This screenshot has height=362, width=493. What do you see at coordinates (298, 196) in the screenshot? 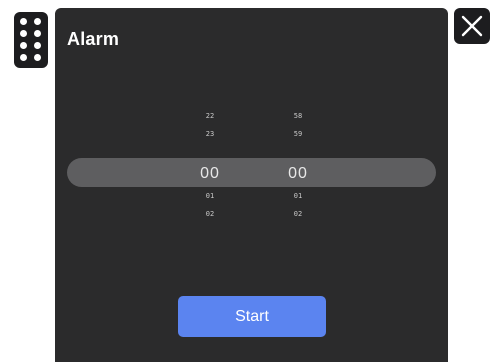
I see `minute-option: 01` at bounding box center [298, 196].